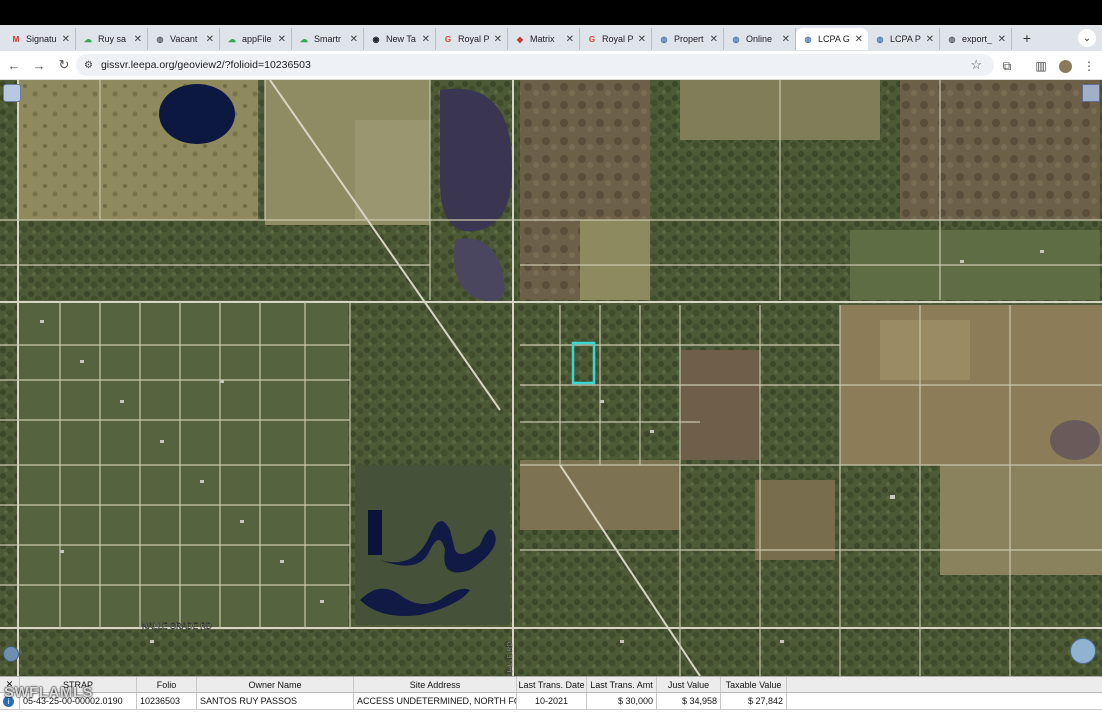 The height and width of the screenshot is (713, 1102). What do you see at coordinates (48, 692) in the screenshot?
I see `watermark-text: SWFLAMLS` at bounding box center [48, 692].